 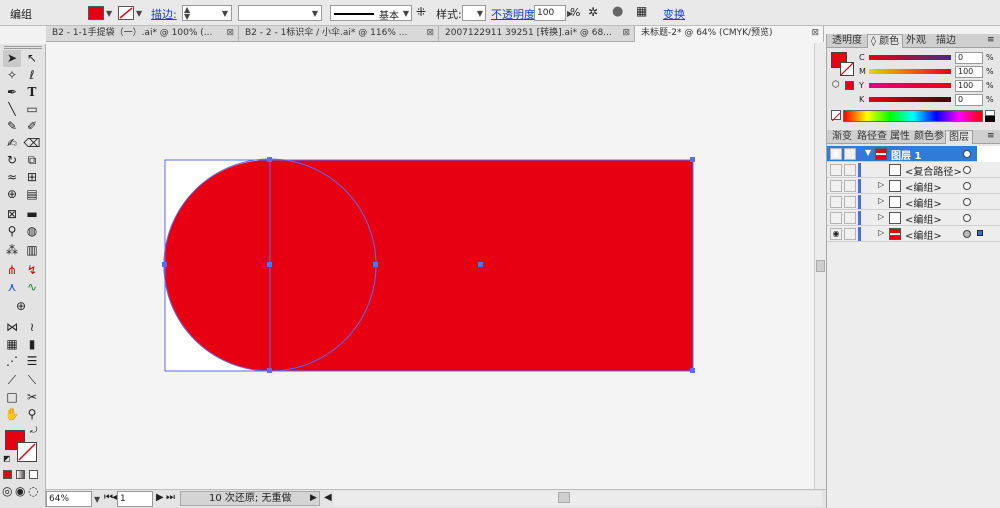 What do you see at coordinates (641, 11) in the screenshot?
I see `transform-grid-icon: ▦` at bounding box center [641, 11].